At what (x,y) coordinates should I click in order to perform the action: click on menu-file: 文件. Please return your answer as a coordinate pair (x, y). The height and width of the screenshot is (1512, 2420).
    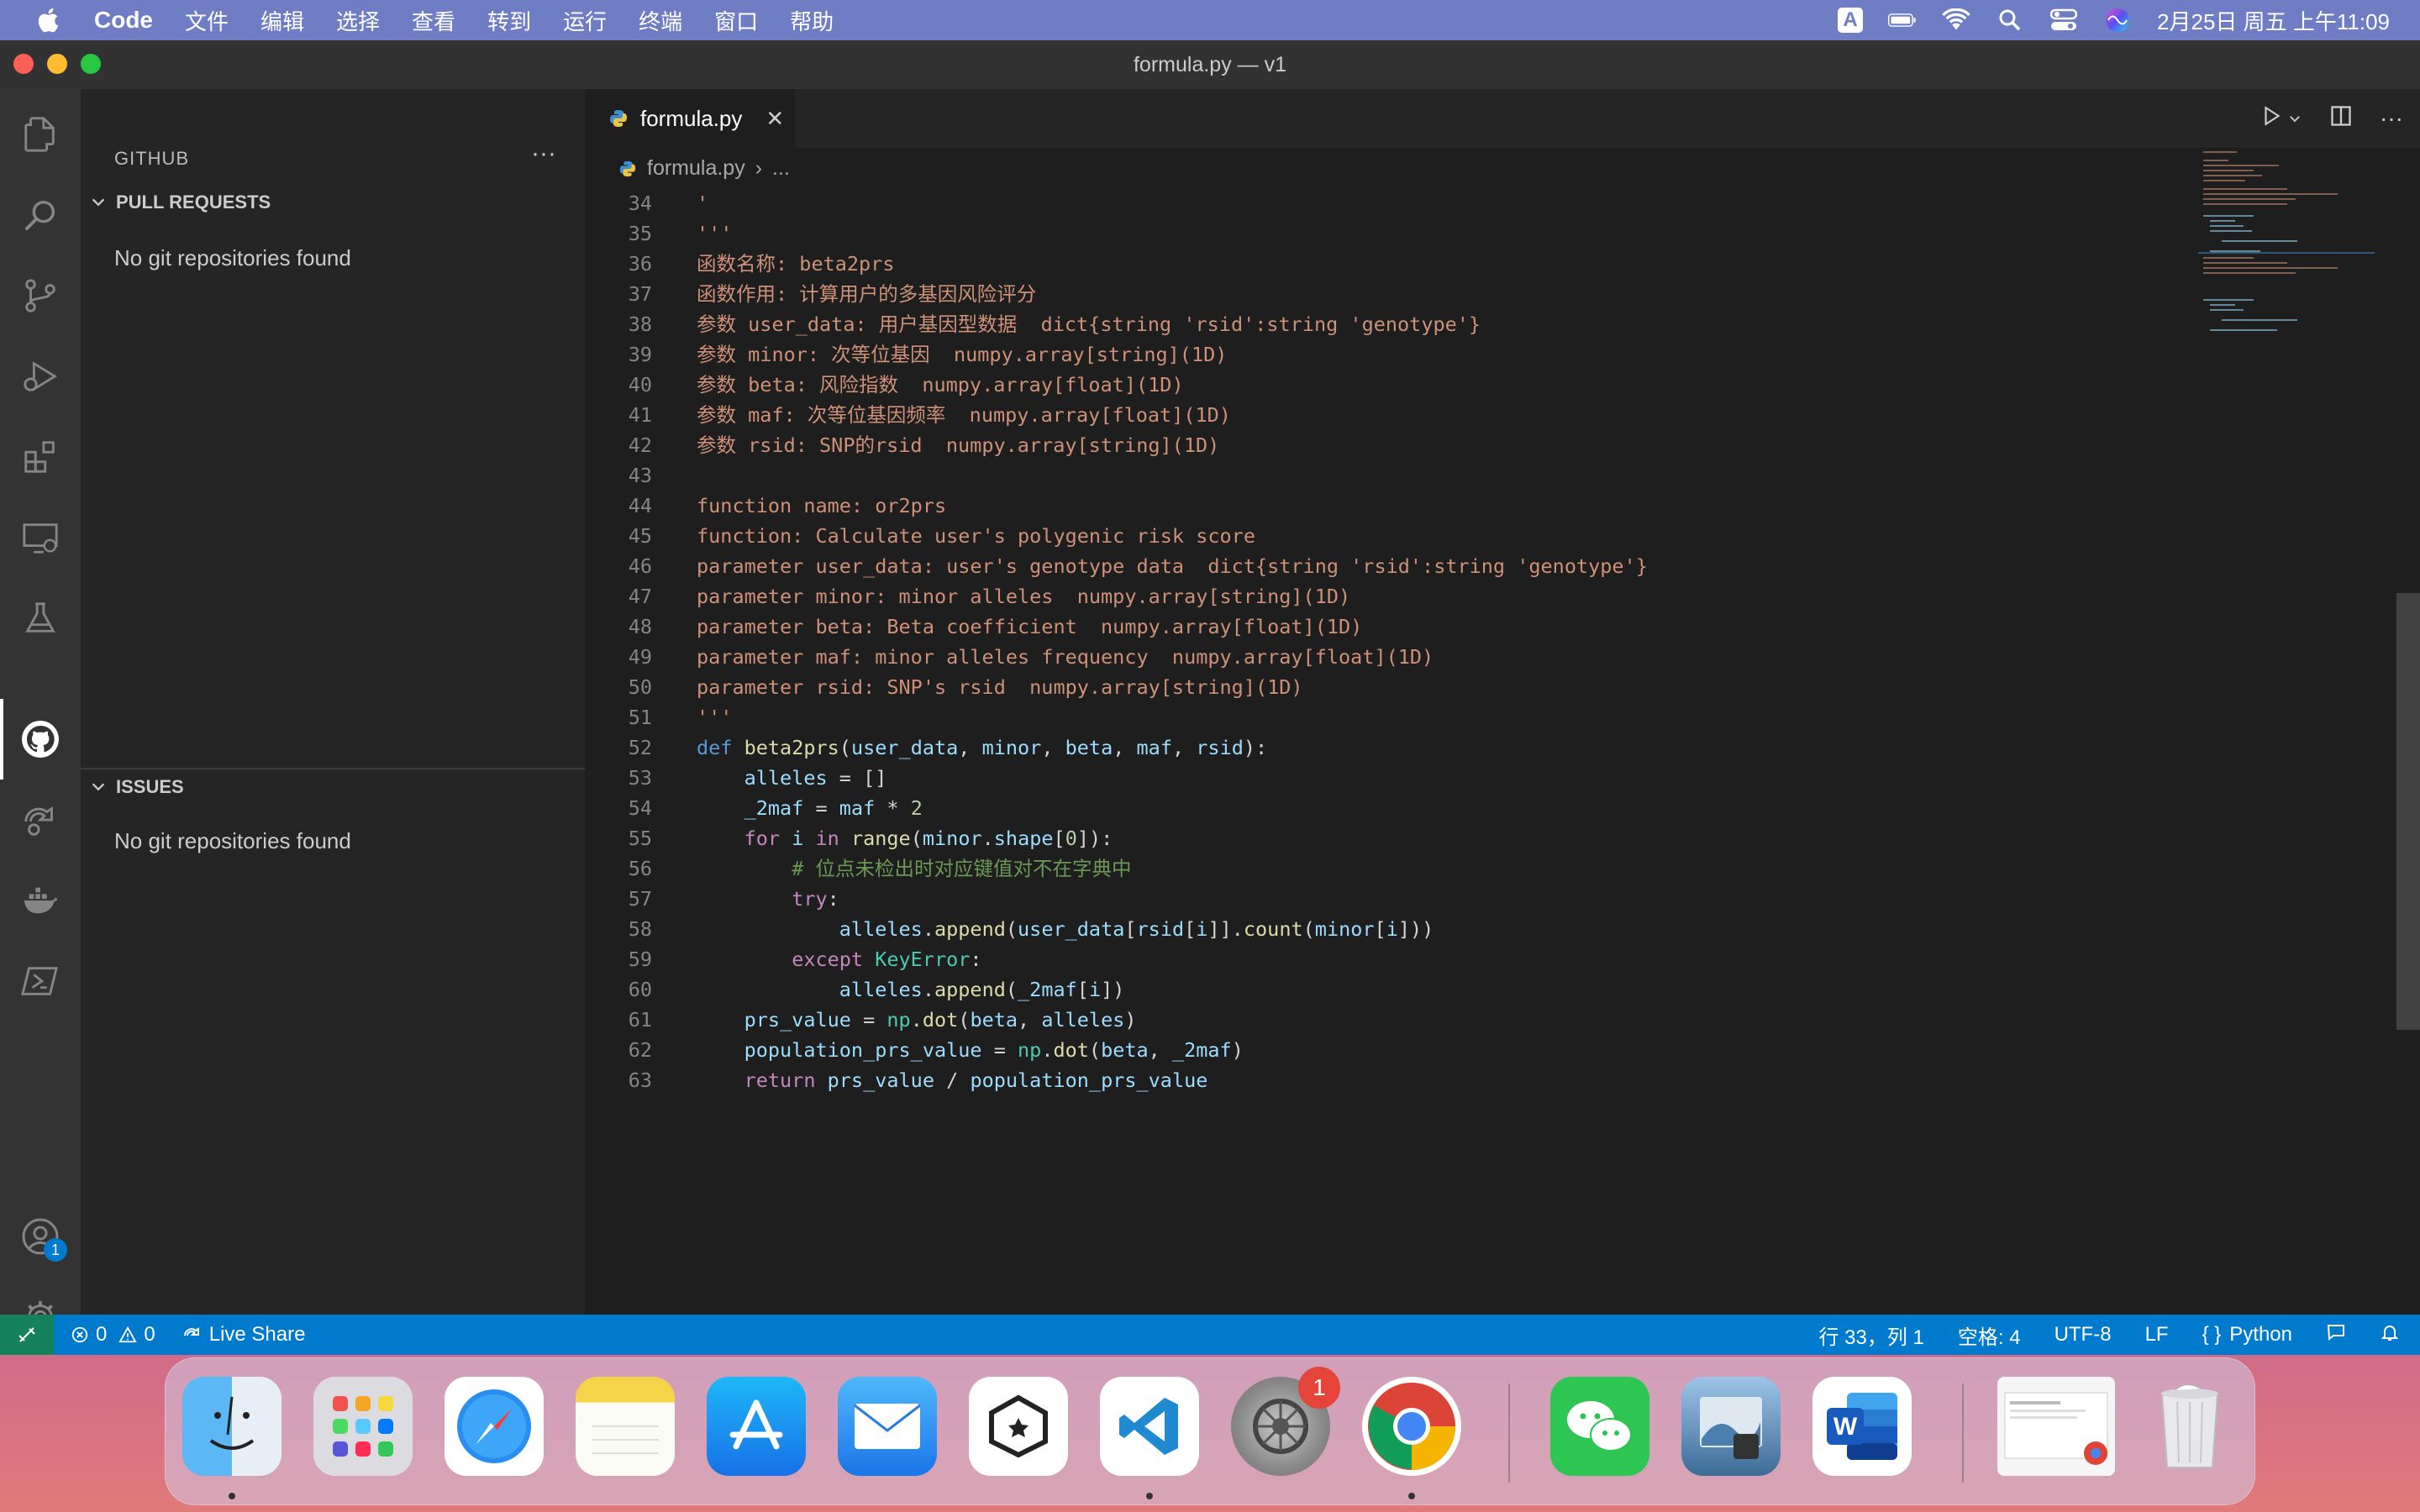
    Looking at the image, I should click on (207, 20).